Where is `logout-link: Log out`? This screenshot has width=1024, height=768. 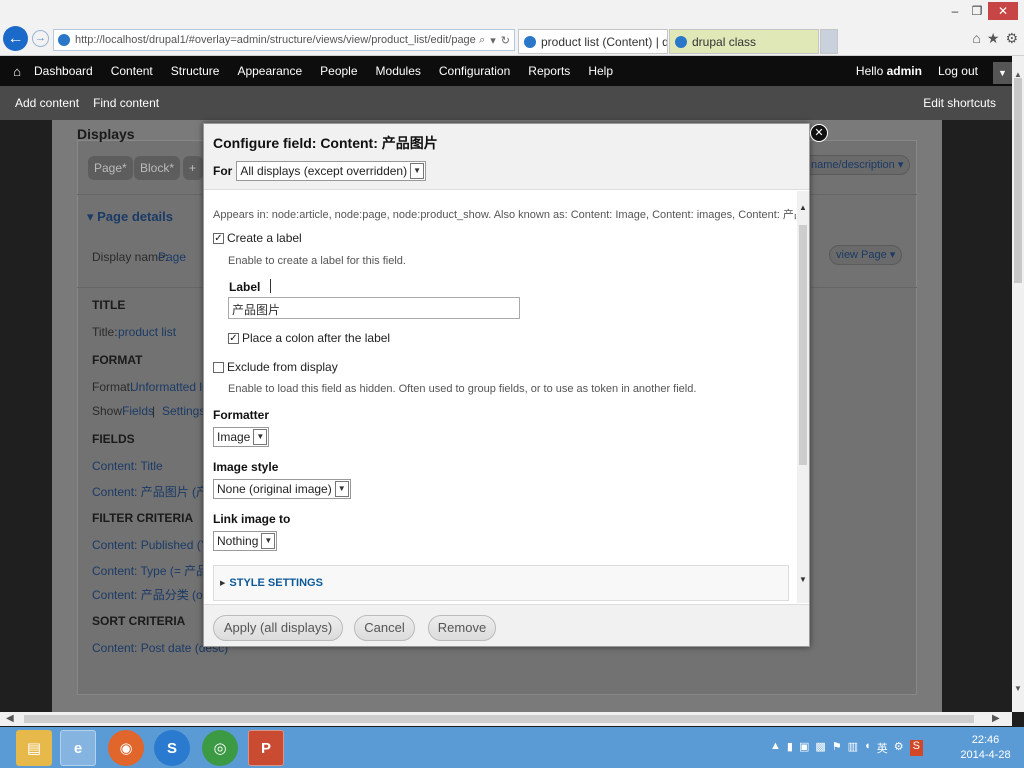 logout-link: Log out is located at coordinates (958, 71).